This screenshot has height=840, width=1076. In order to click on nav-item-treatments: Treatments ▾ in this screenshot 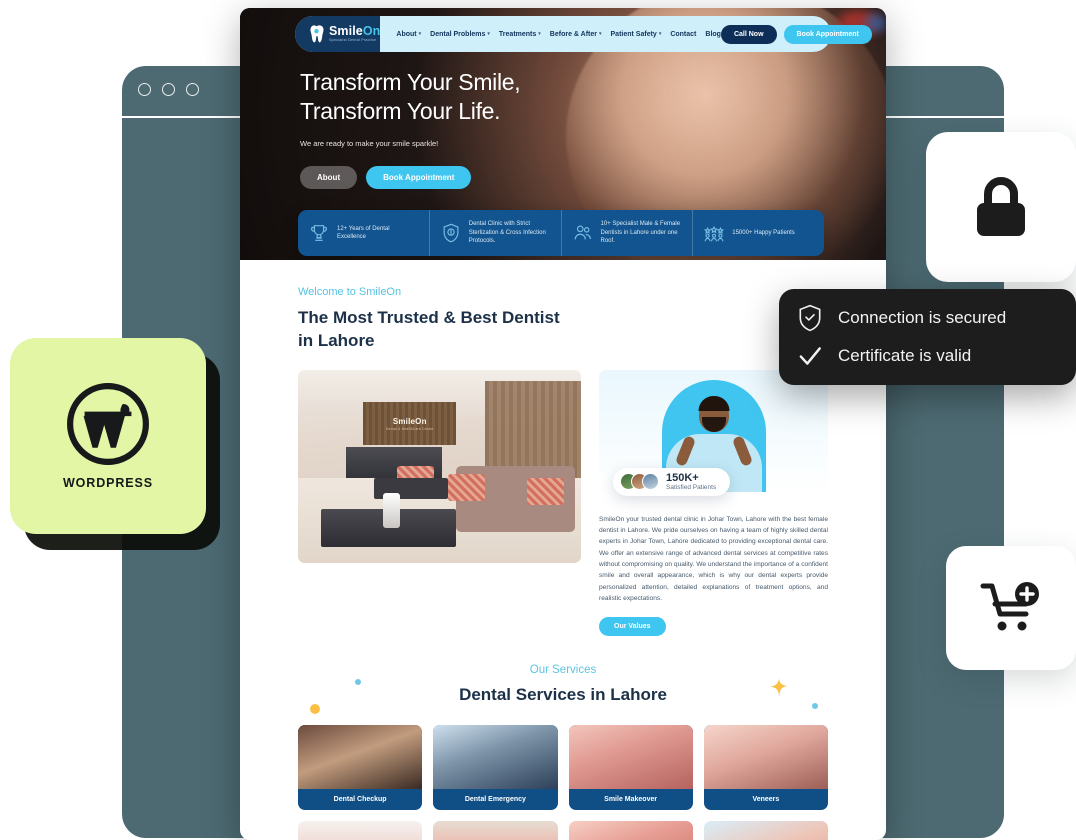, I will do `click(520, 34)`.